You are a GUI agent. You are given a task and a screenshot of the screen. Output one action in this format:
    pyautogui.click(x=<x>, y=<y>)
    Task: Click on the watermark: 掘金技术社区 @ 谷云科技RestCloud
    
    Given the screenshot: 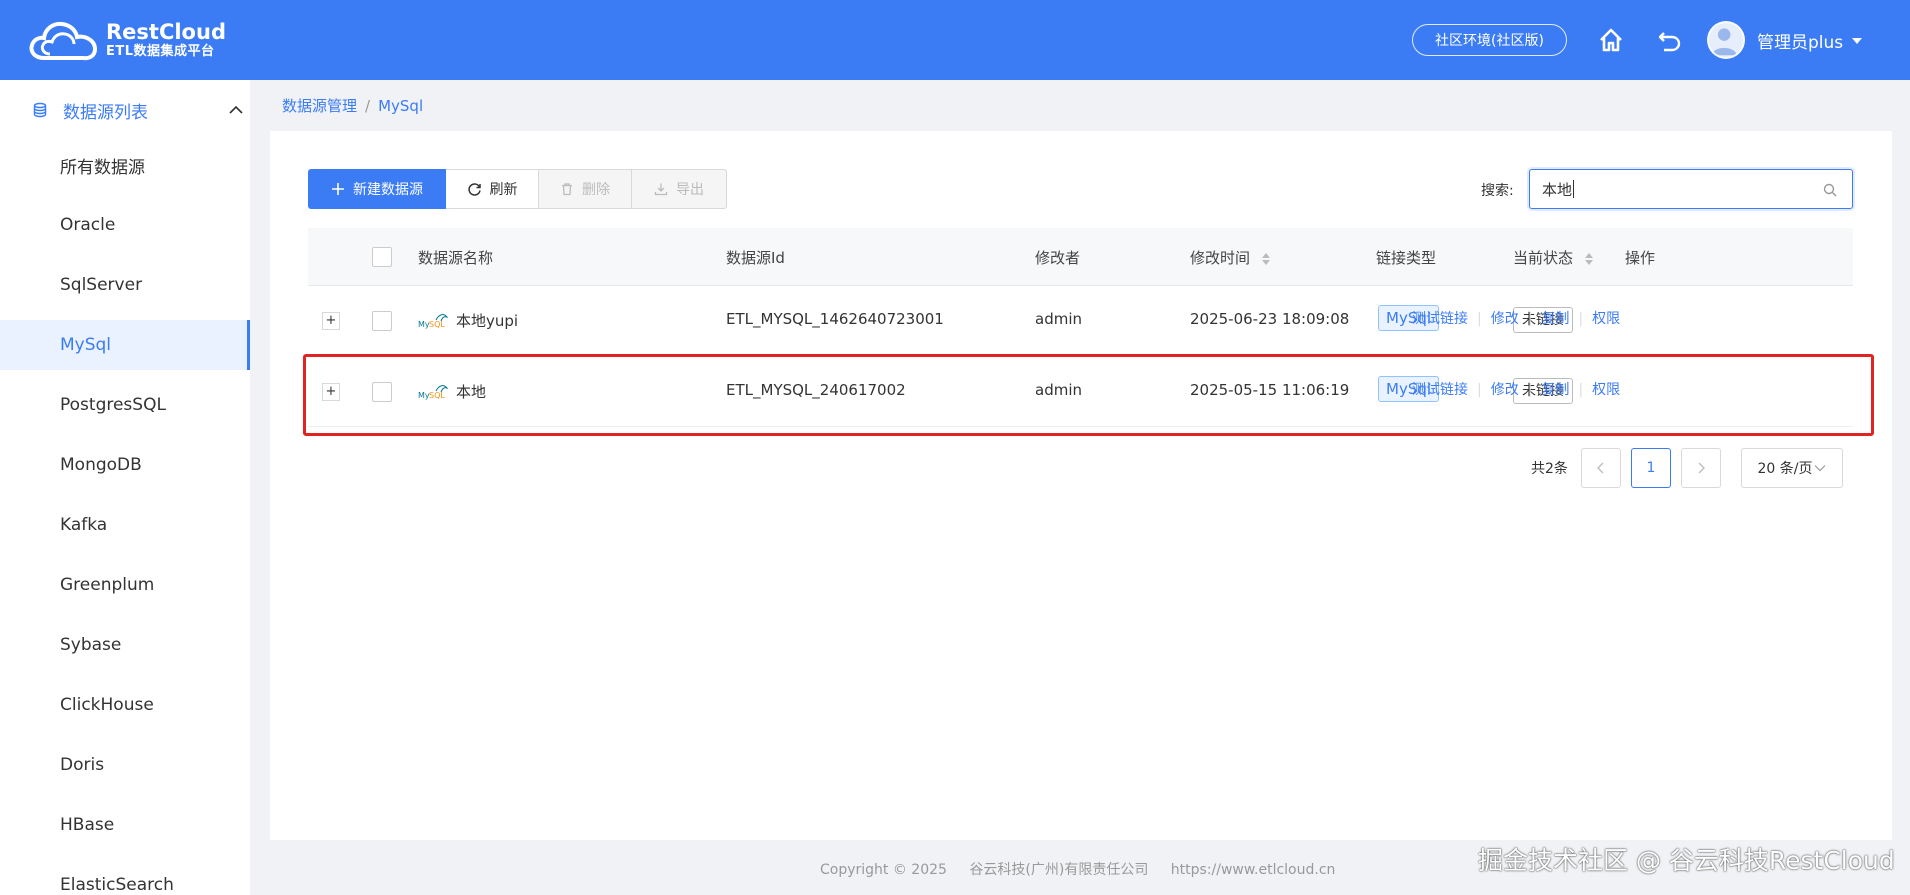 What is the action you would take?
    pyautogui.click(x=1686, y=860)
    